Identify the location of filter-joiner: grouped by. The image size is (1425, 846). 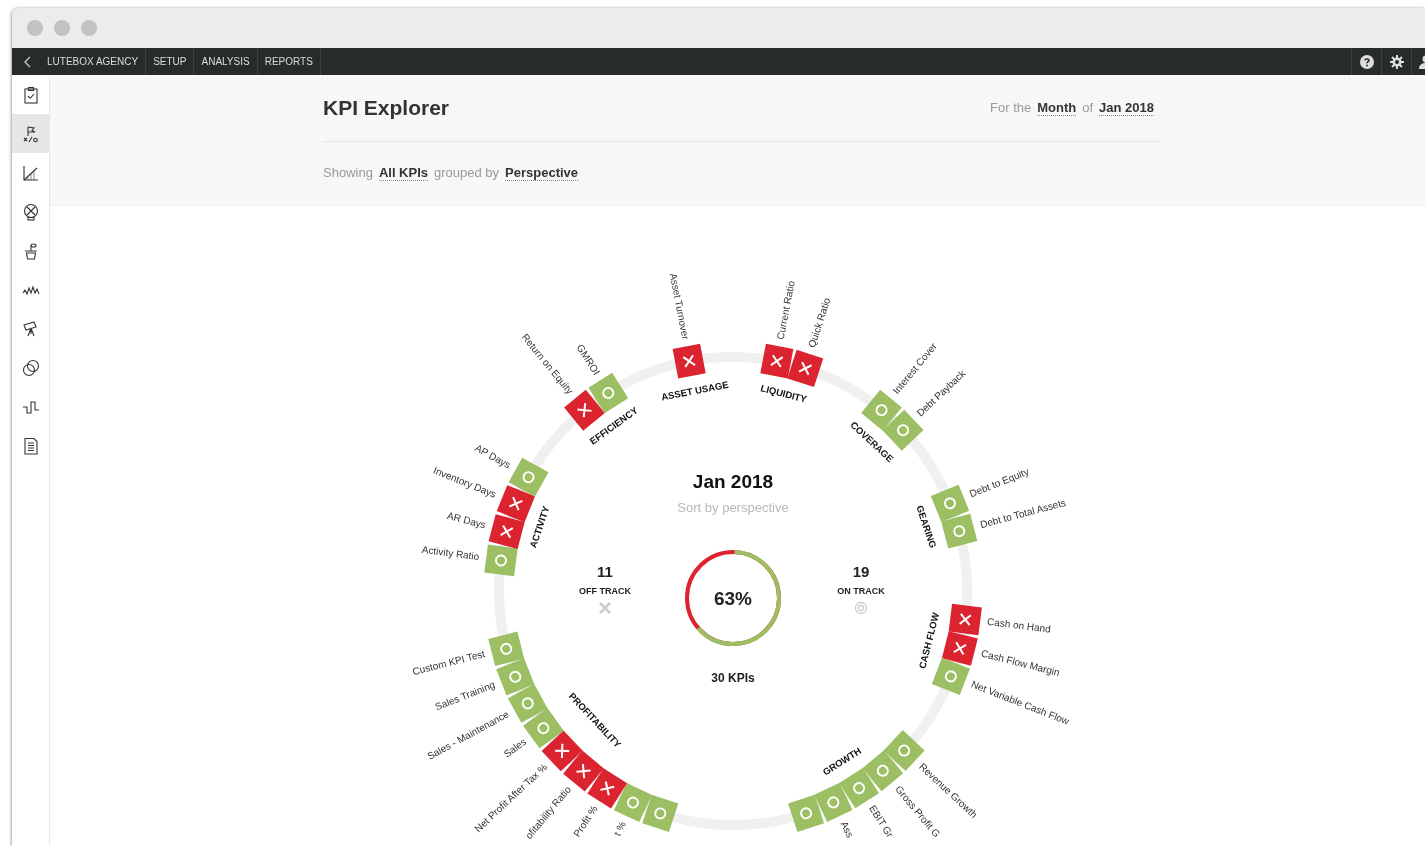
(467, 172).